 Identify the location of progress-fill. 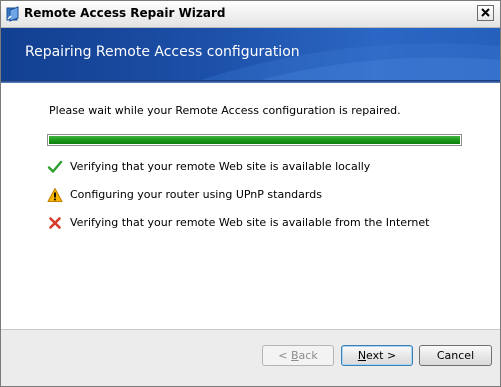
(254, 140).